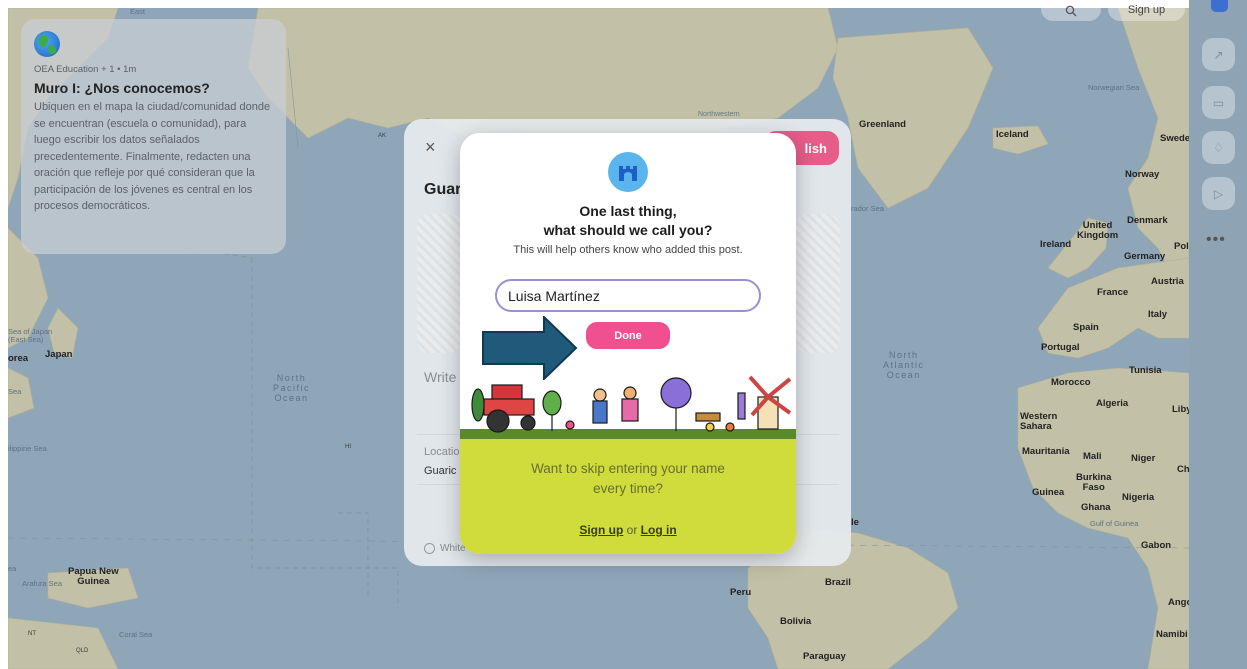 The height and width of the screenshot is (669, 1247). Describe the element at coordinates (85, 69) in the screenshot. I see `wall-meta: OEA Education + 1 • 1m` at that location.